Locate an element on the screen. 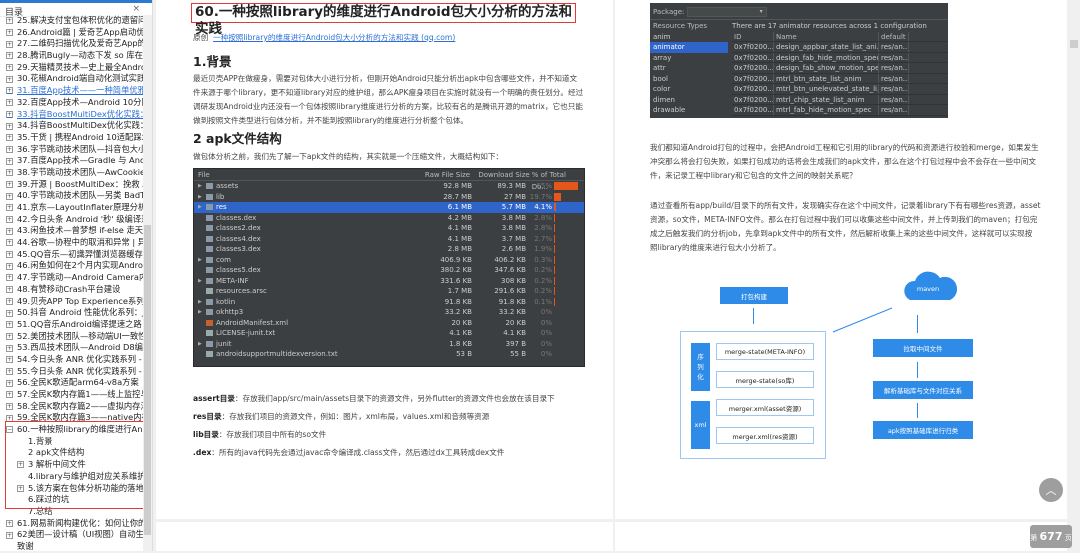 The image size is (1080, 553). toc-item: +41.京东—LayoutInflater原理分析与复你 is located at coordinates (71, 208).